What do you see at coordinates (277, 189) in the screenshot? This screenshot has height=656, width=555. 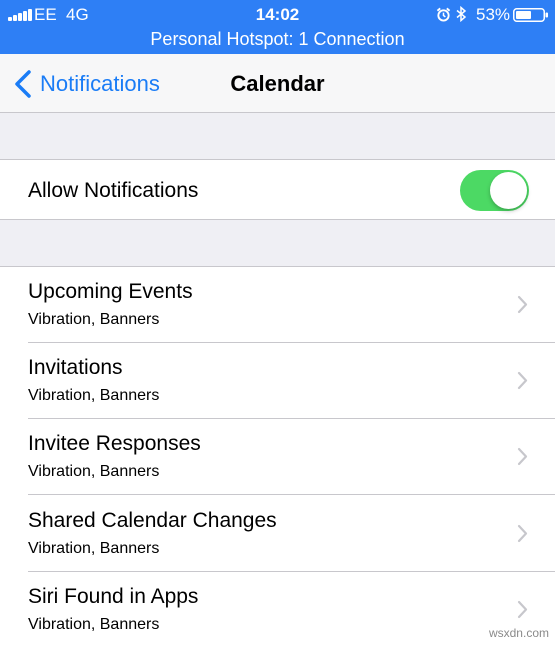 I see `allow-notifications-row: Allow Notifications` at bounding box center [277, 189].